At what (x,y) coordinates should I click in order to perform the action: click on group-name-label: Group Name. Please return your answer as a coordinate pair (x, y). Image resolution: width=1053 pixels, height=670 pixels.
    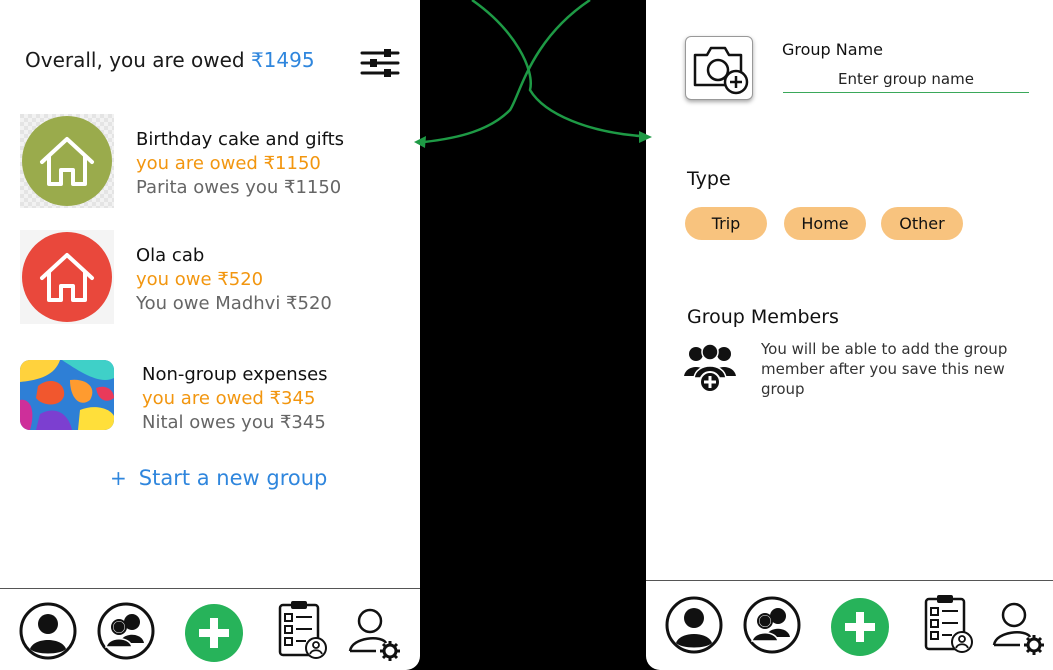
    Looking at the image, I should click on (832, 49).